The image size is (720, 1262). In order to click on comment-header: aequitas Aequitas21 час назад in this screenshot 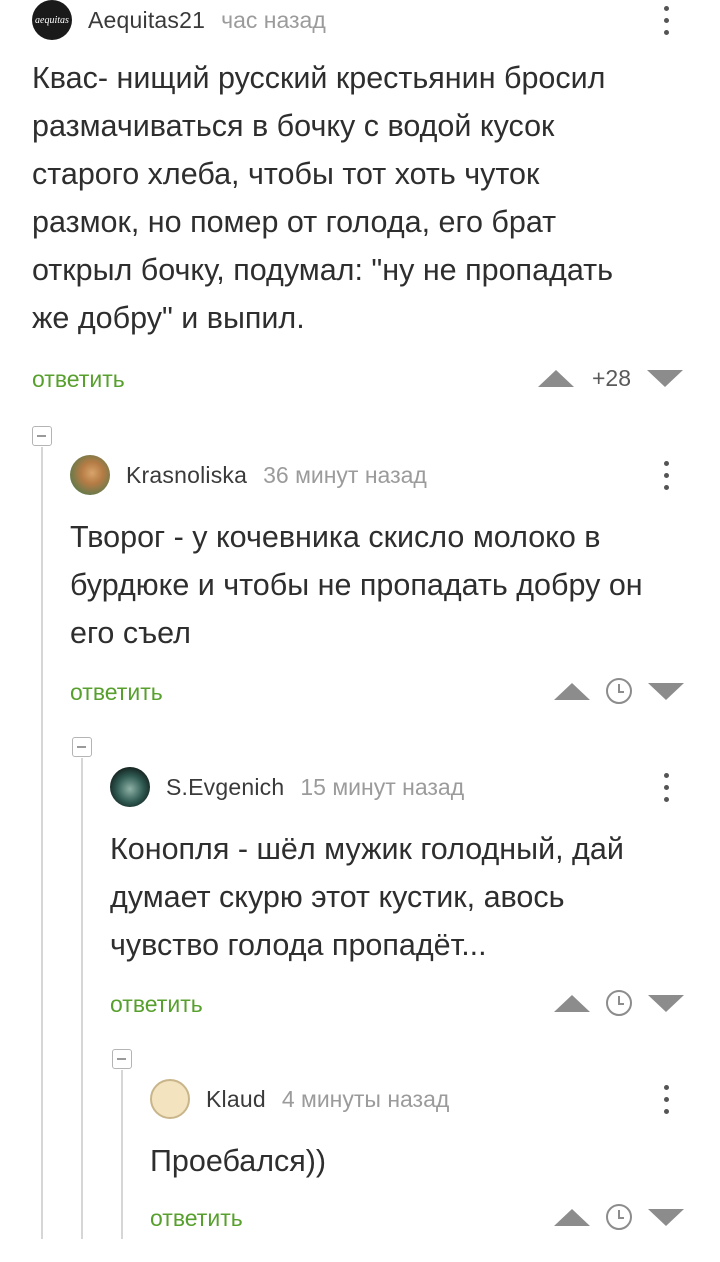, I will do `click(179, 20)`.